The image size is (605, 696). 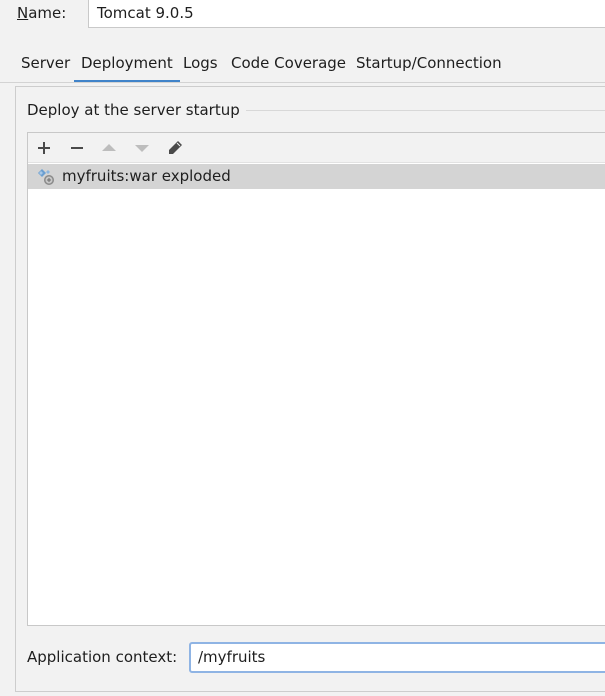 What do you see at coordinates (45, 66) in the screenshot?
I see `tab-server: Server` at bounding box center [45, 66].